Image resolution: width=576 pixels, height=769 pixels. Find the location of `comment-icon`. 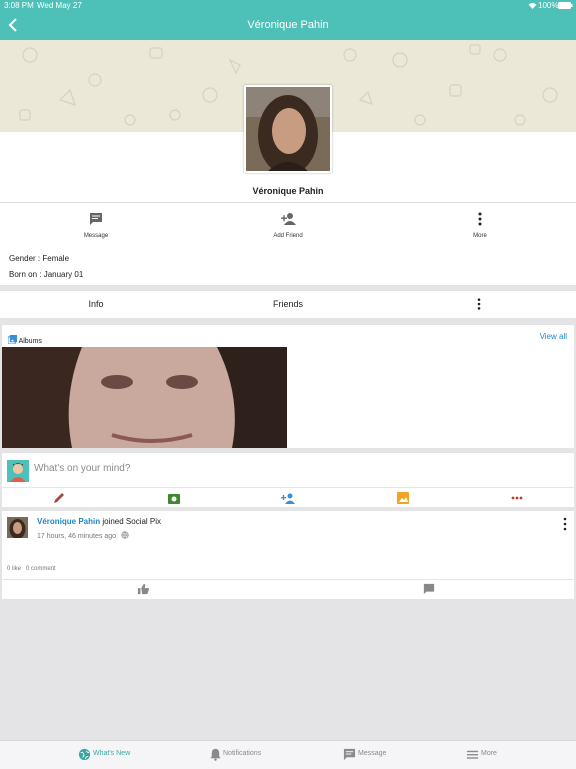

comment-icon is located at coordinates (429, 589).